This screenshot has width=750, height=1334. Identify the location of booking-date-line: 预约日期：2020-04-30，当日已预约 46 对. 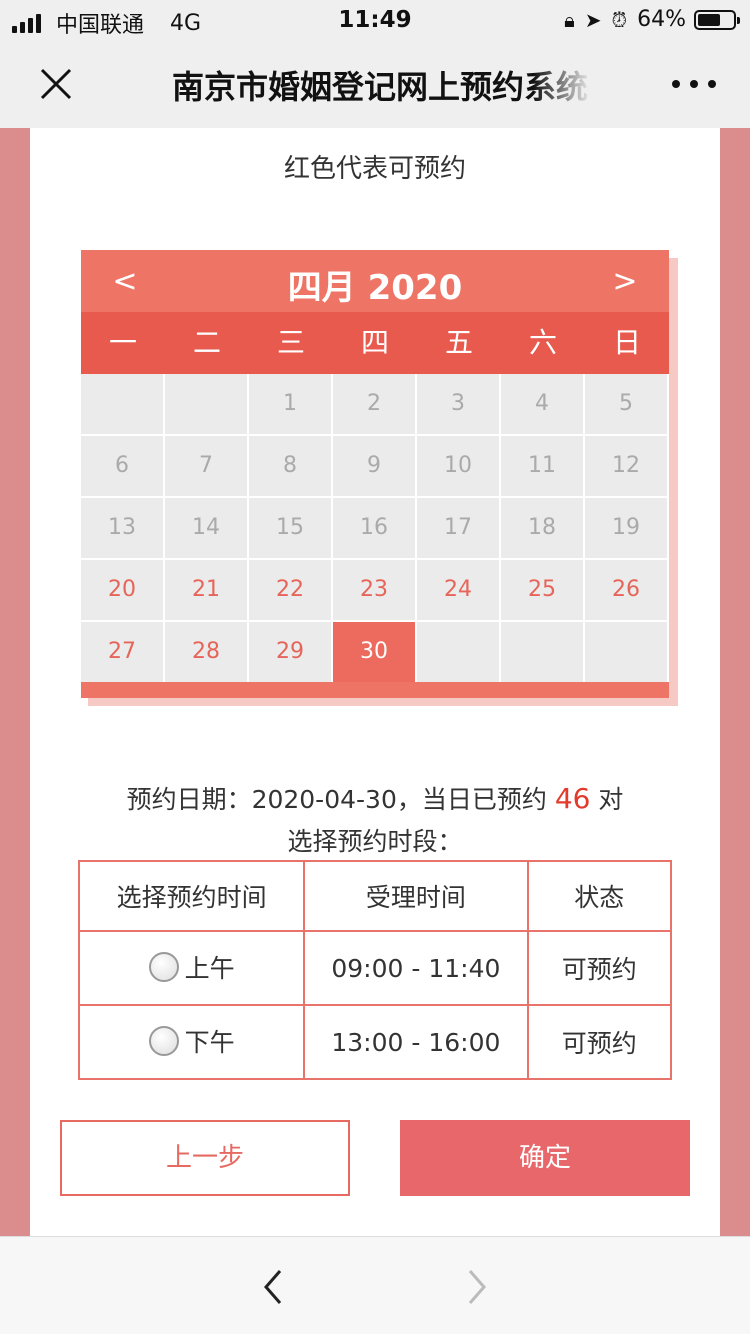
(375, 798).